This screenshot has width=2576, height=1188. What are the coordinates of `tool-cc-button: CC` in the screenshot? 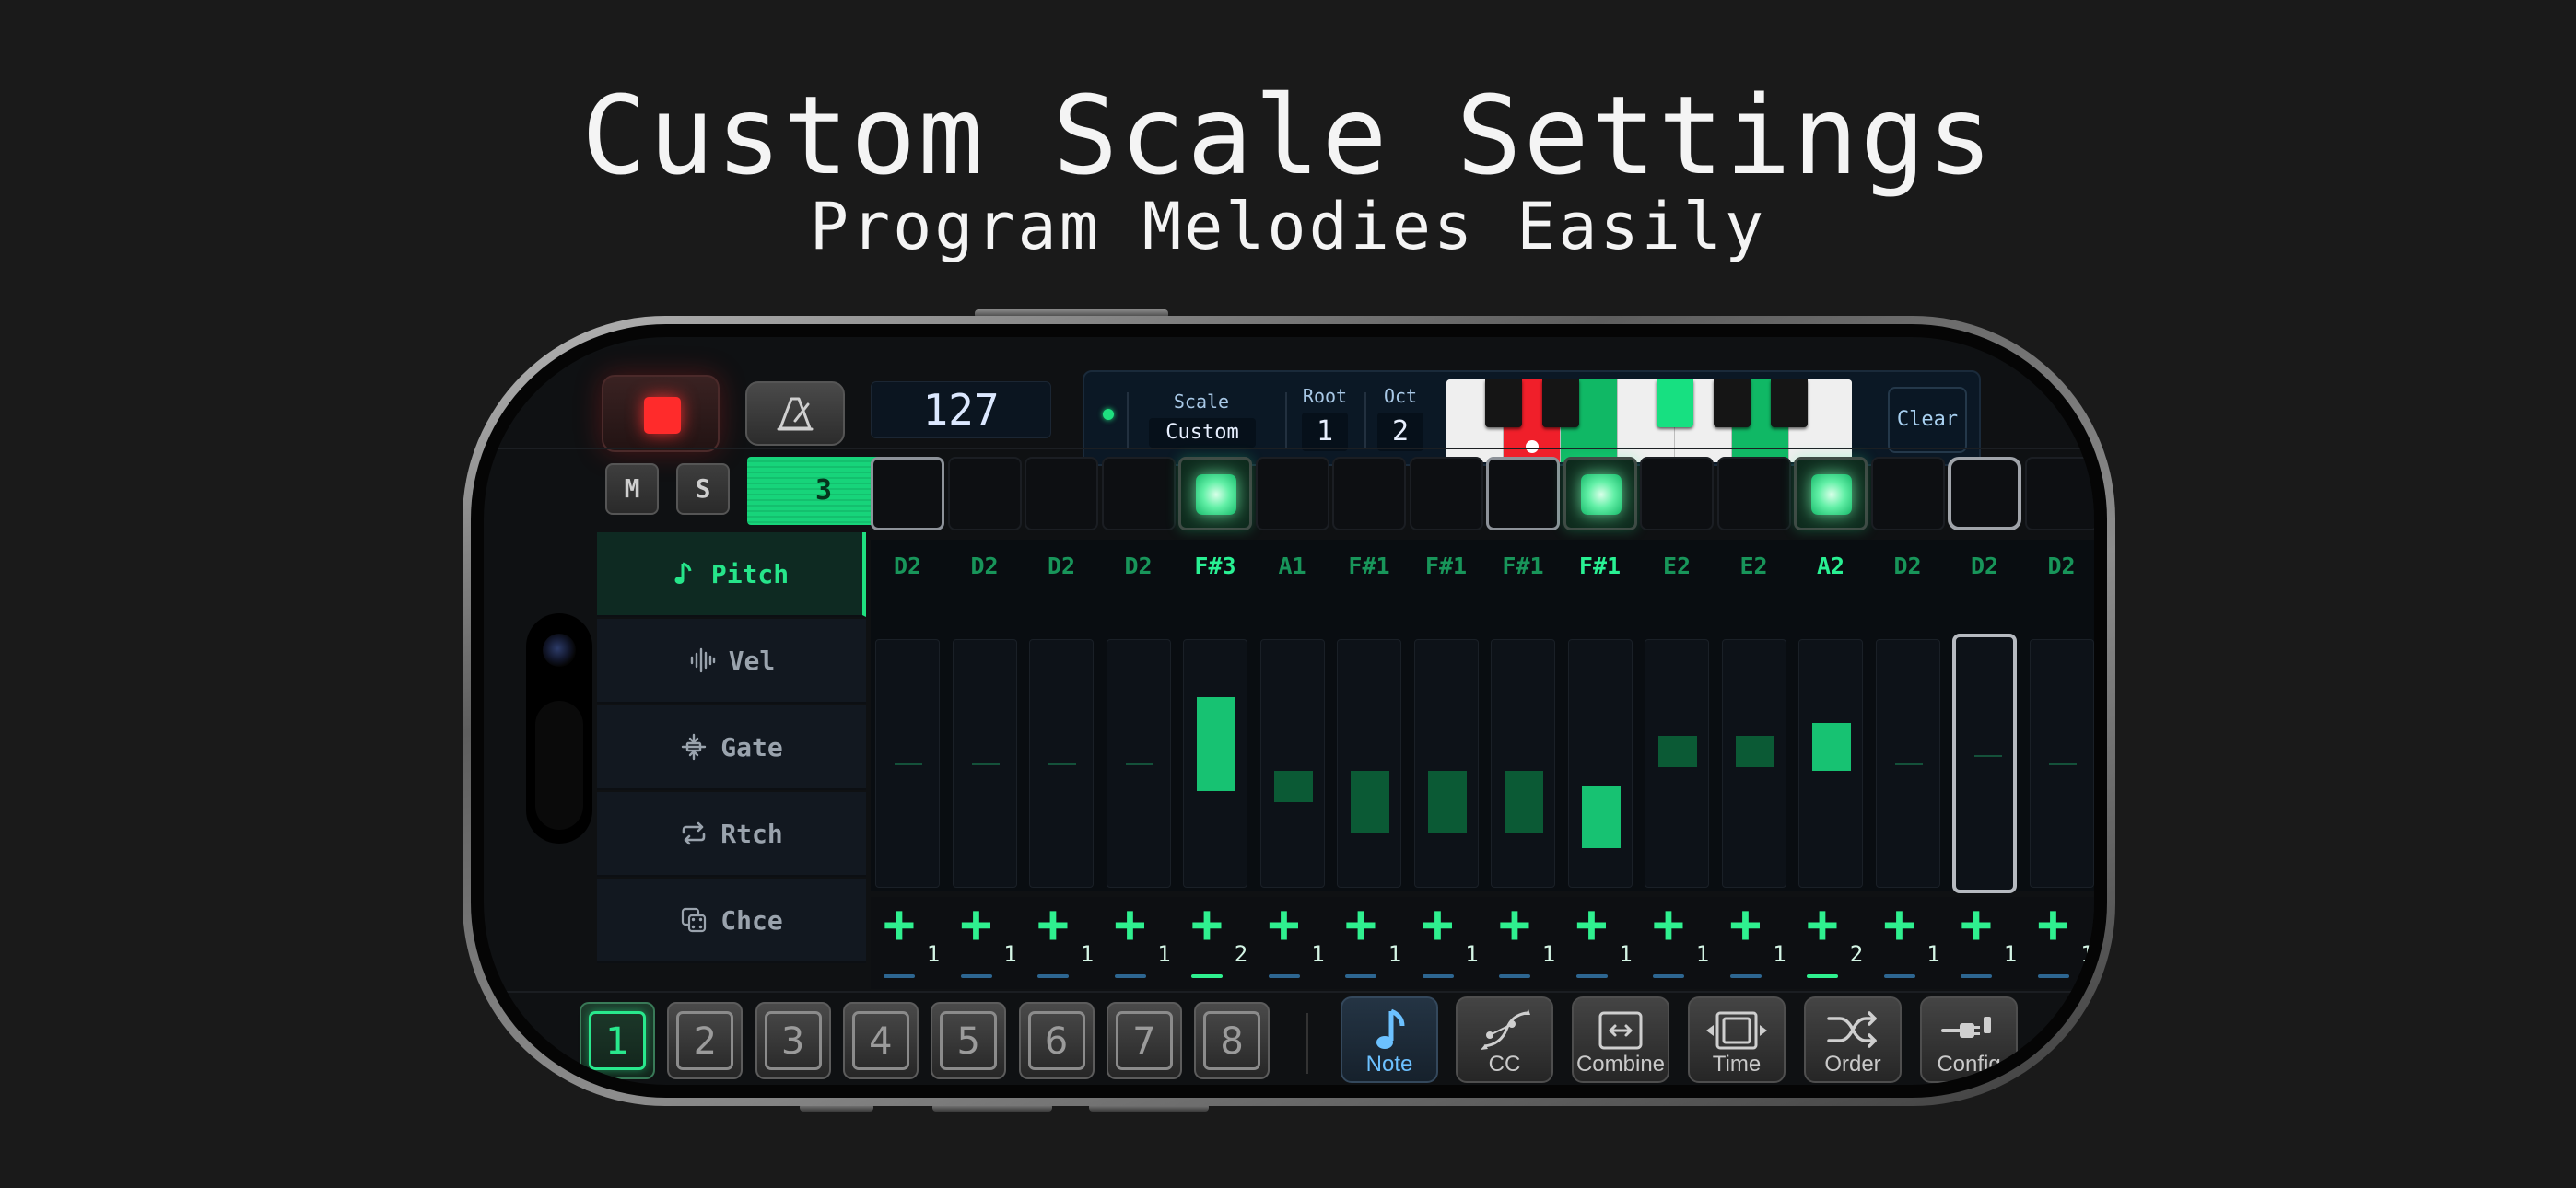 It's located at (1504, 1039).